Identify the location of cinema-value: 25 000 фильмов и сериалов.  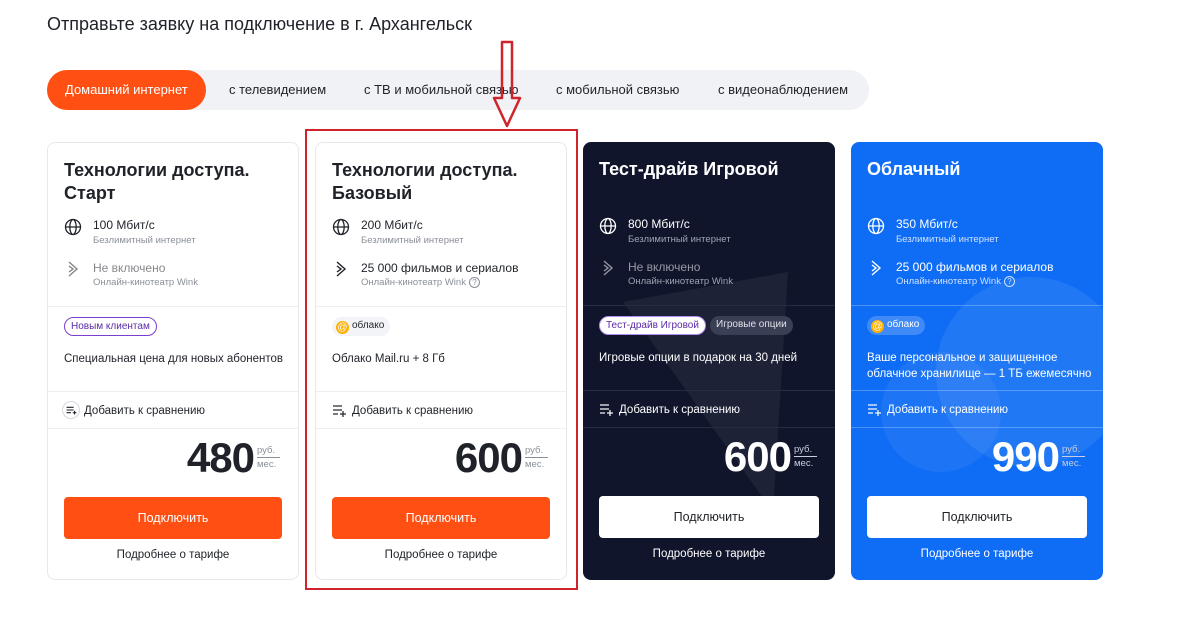
(975, 267).